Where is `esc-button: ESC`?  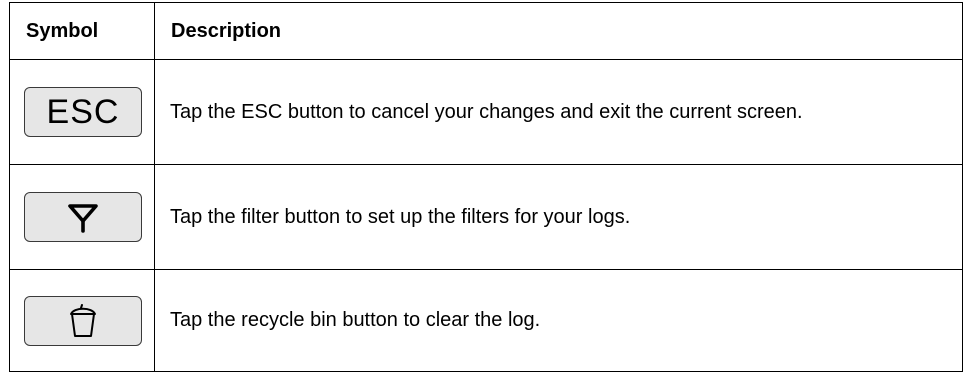
esc-button: ESC is located at coordinates (83, 112).